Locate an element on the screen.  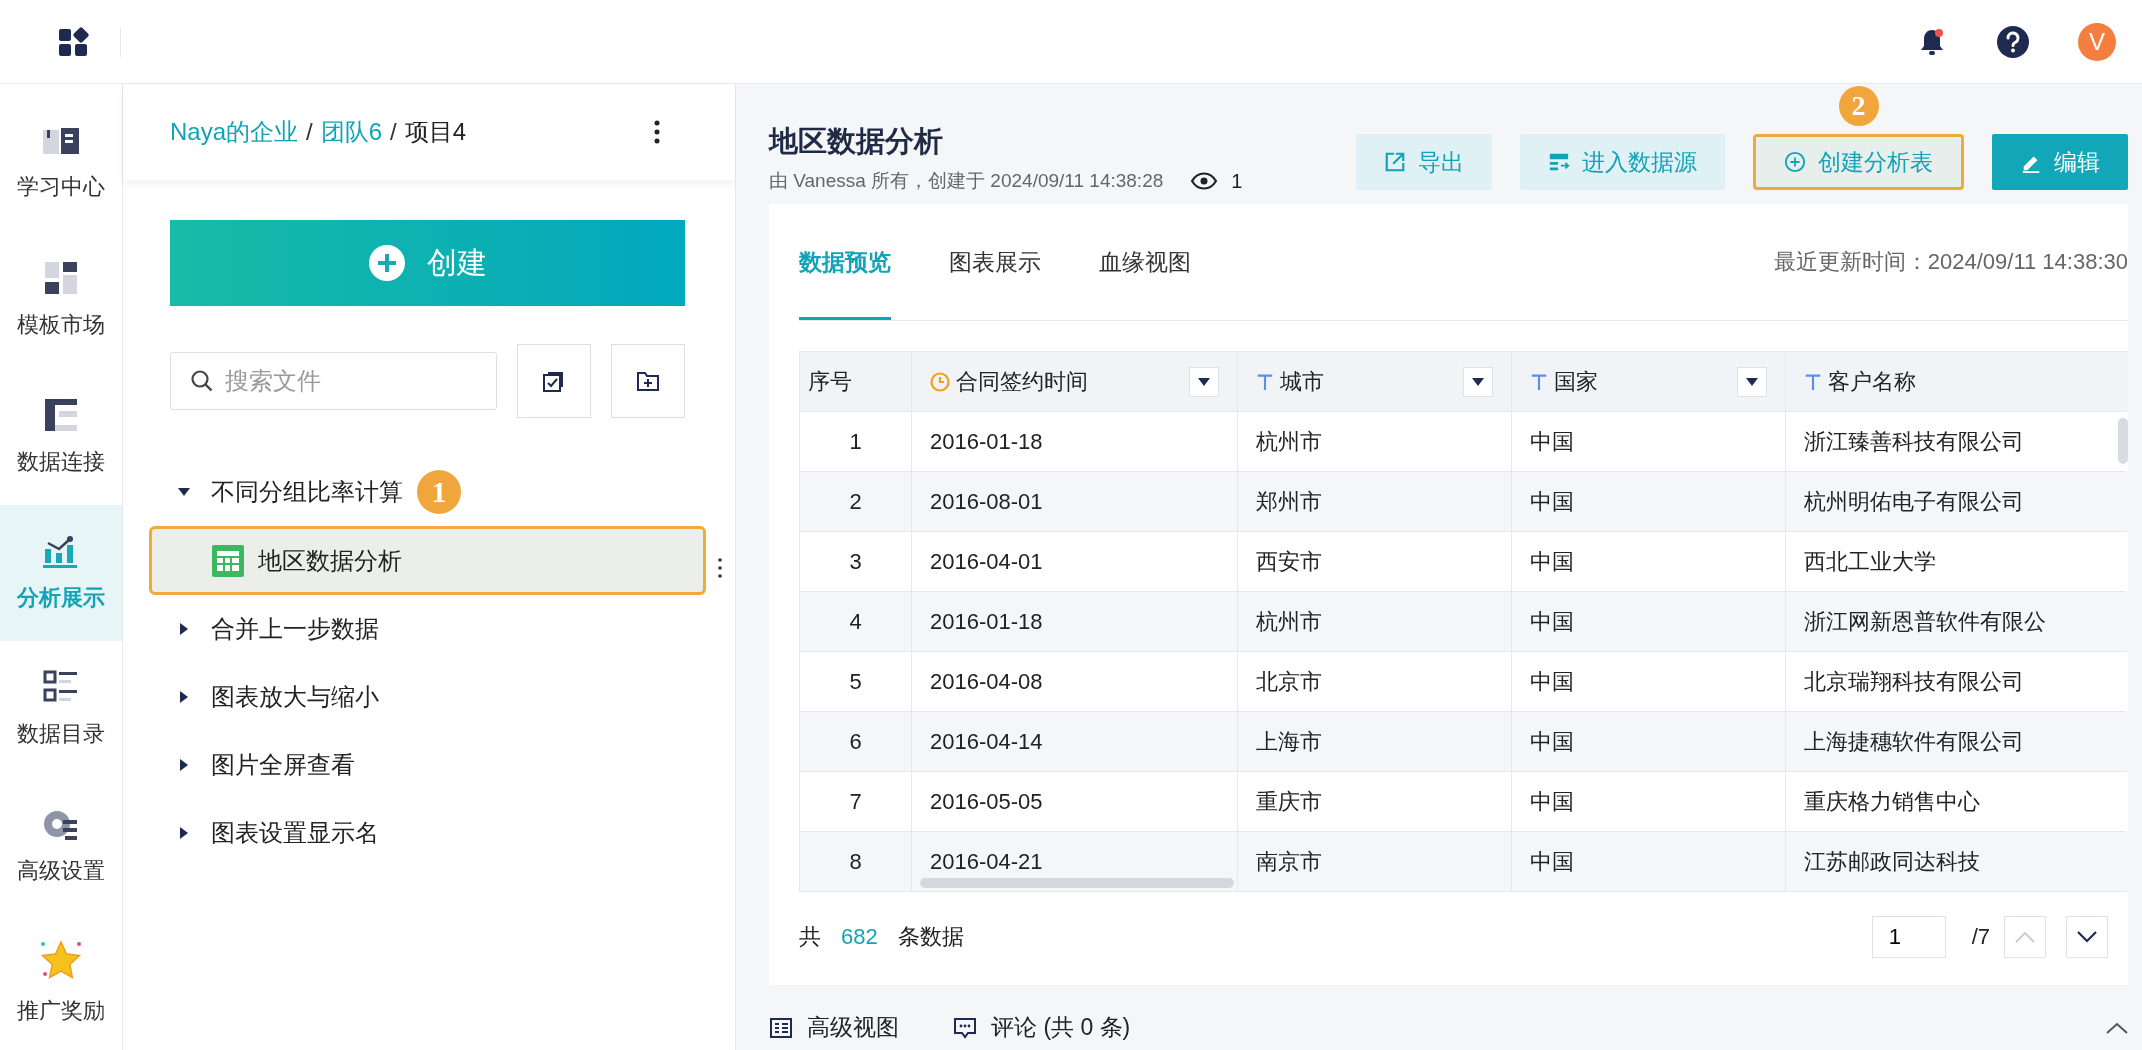
export-icon is located at coordinates (1395, 162).